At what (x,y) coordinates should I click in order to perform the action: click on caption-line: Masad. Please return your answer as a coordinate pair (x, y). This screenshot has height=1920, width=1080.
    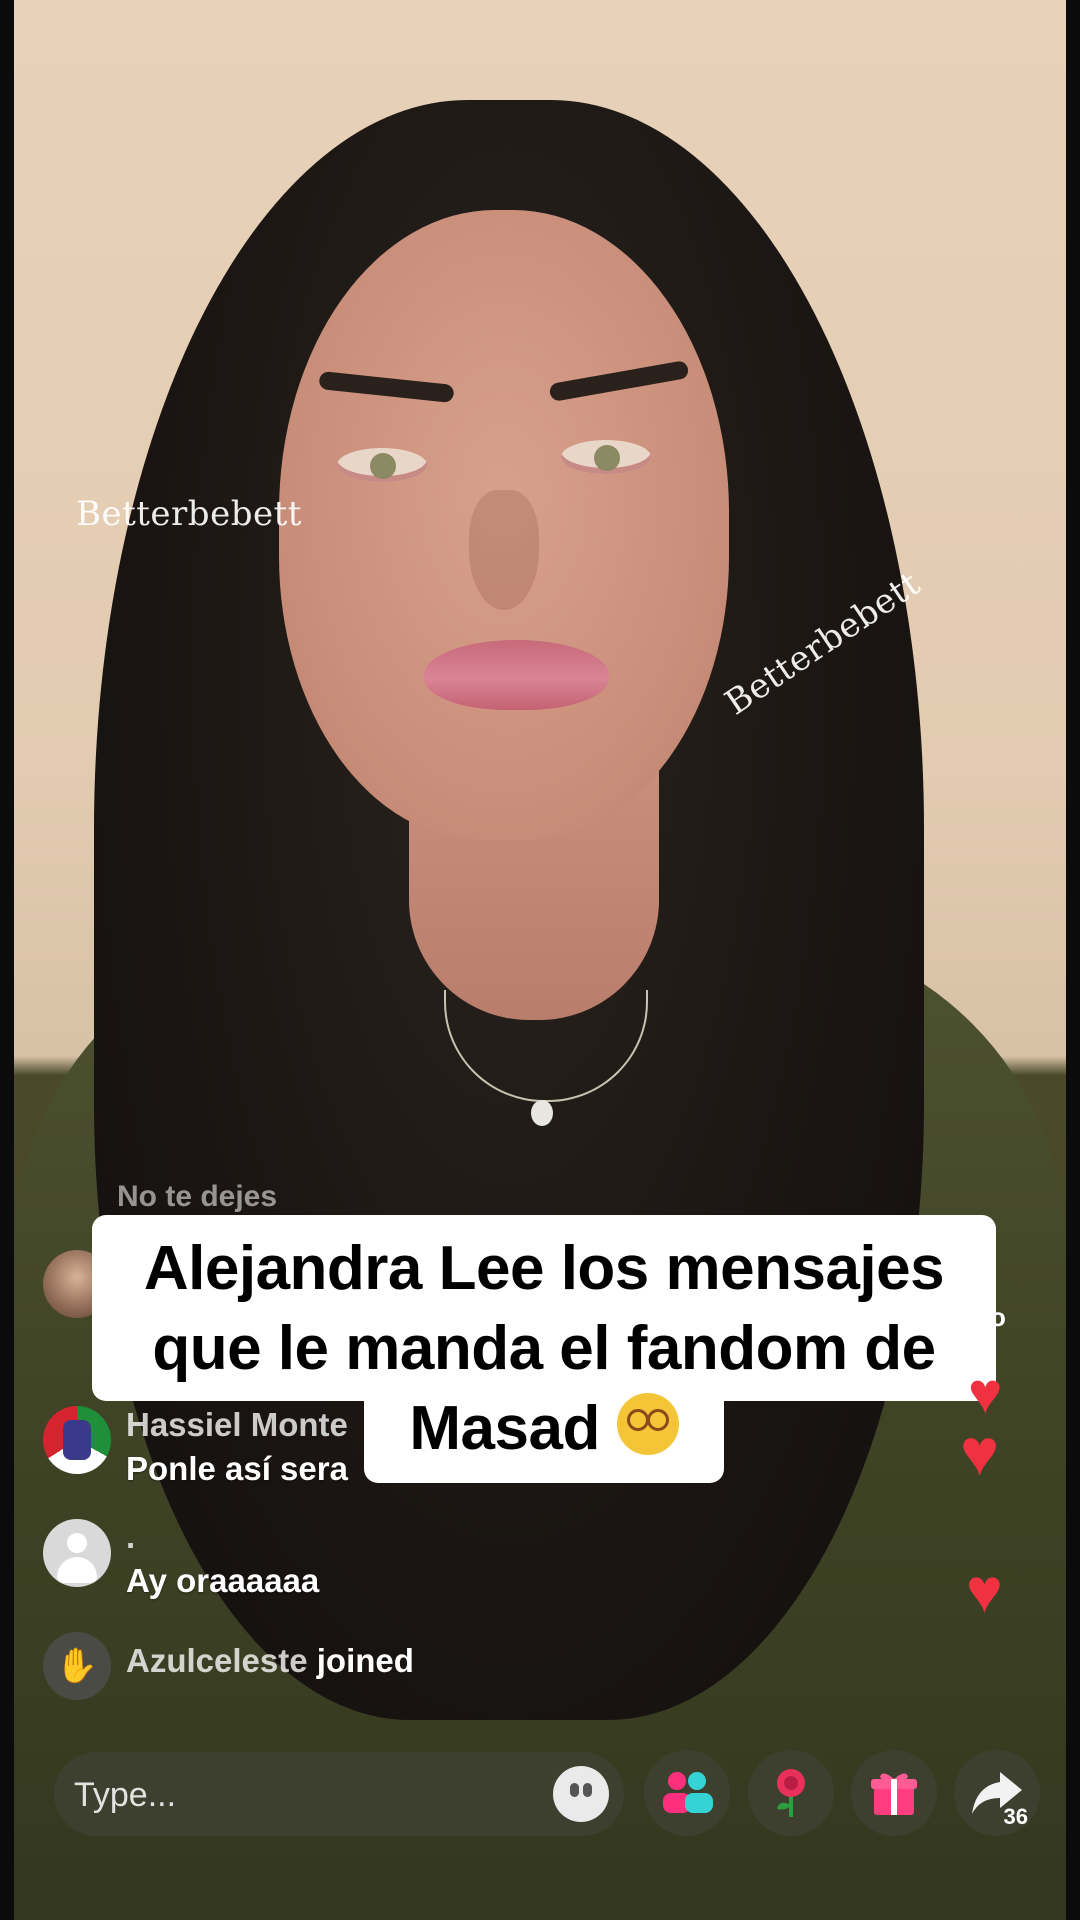
    Looking at the image, I should click on (504, 1428).